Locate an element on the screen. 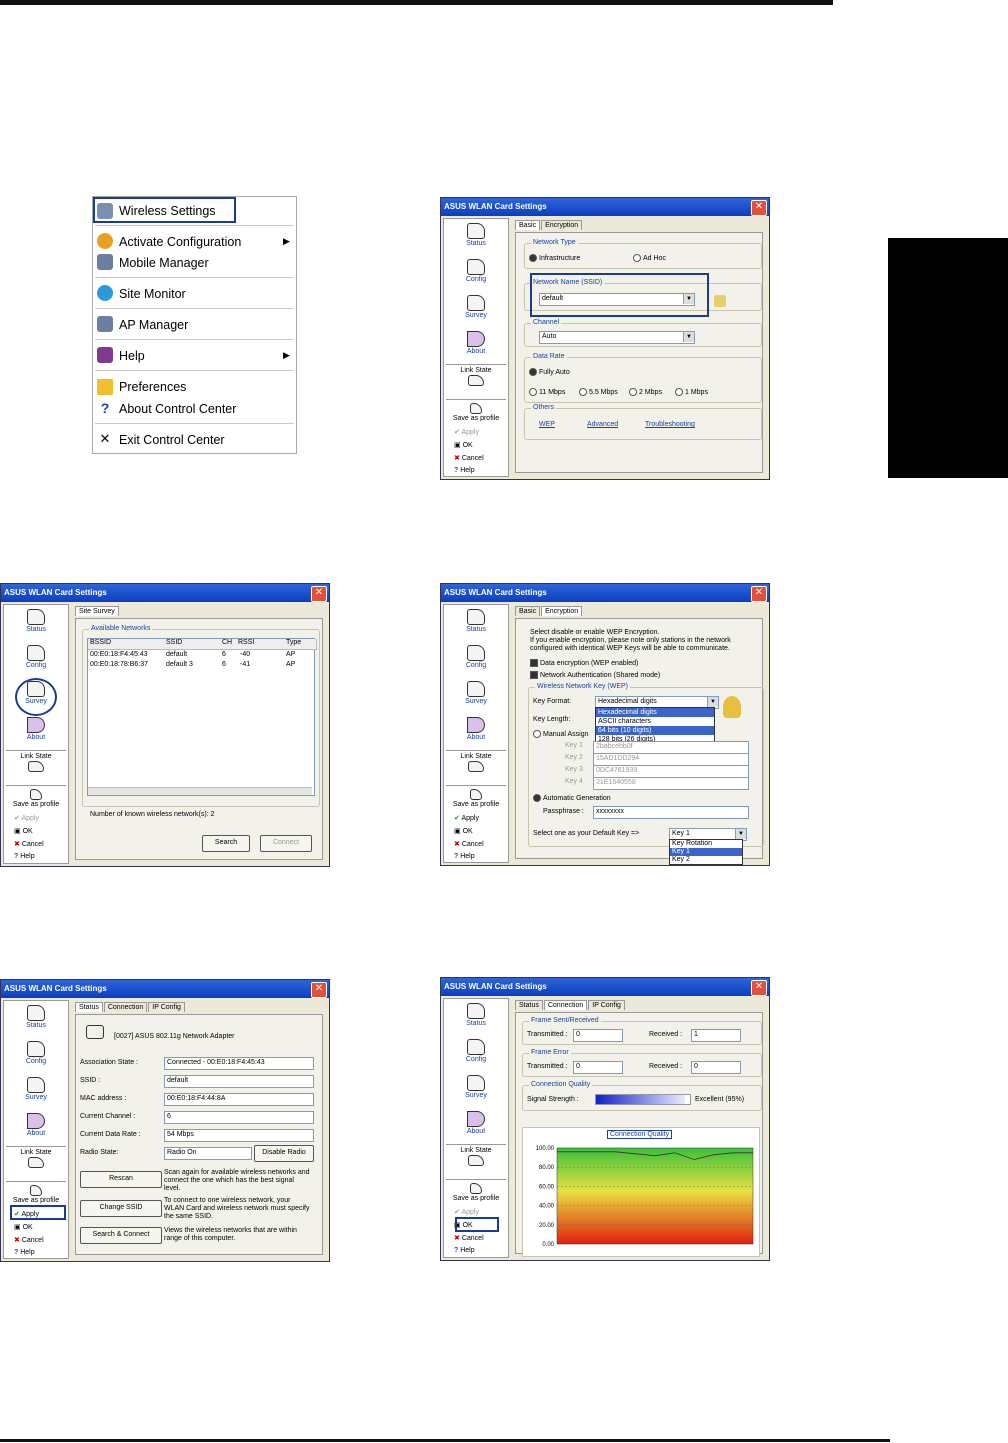  menu-item-ap-manager: AP Manager is located at coordinates (153, 325).